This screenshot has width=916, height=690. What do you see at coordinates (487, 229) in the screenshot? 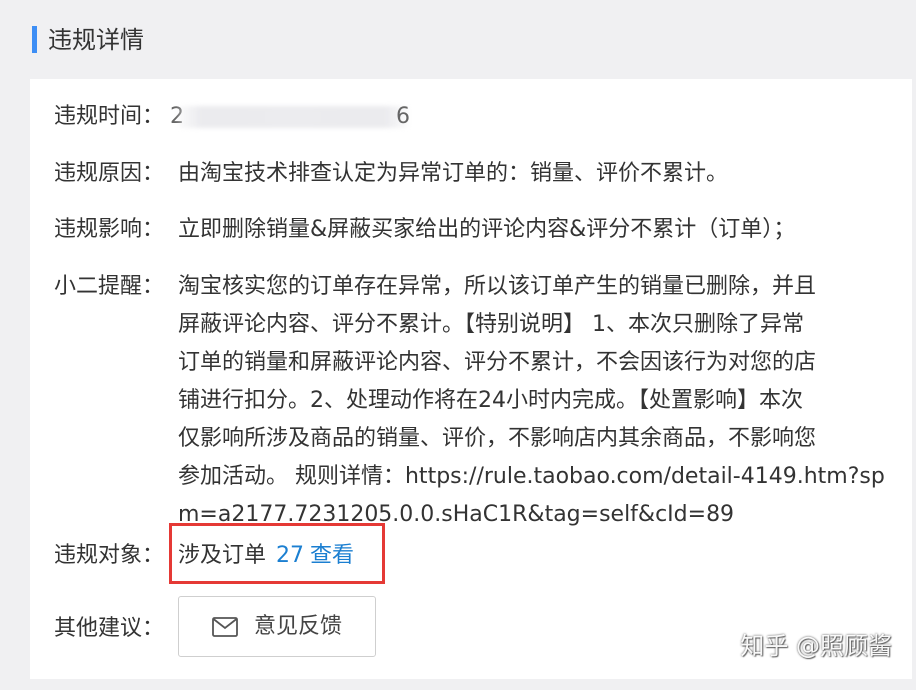
I see `violation-impact-value: 立即删除销量&屏蔽买家给出的评论内容&评分不累计（订单）；` at bounding box center [487, 229].